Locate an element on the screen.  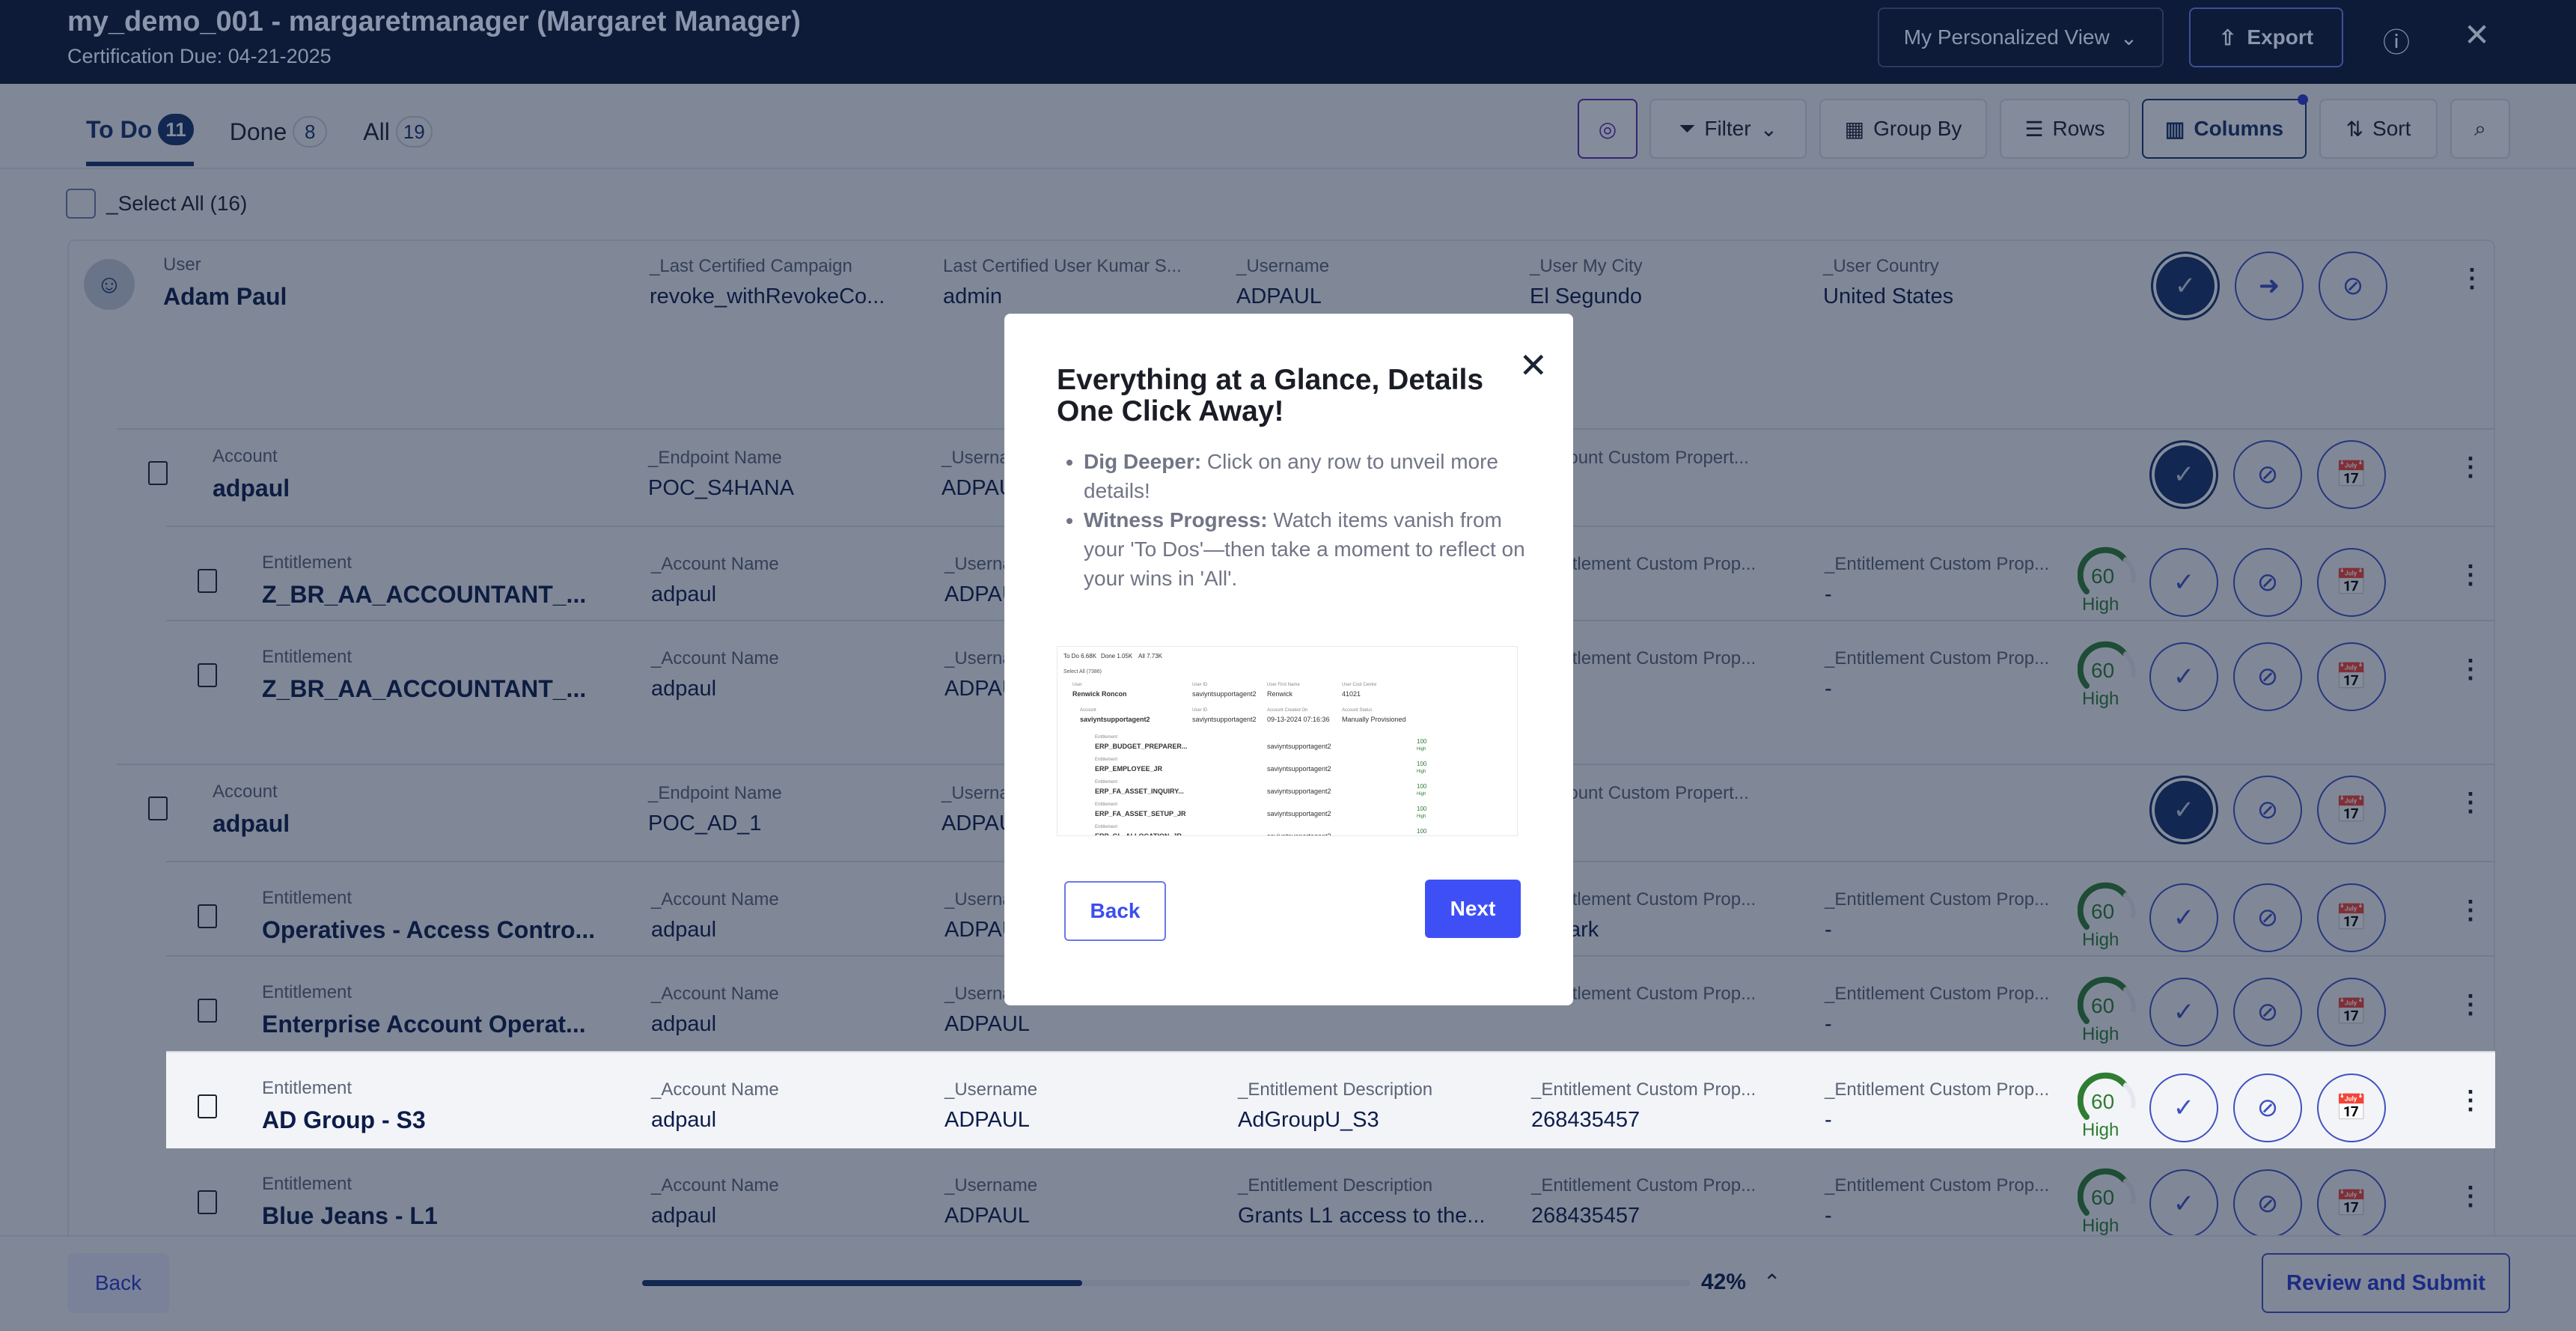
calendar-swap-icon: 📅 is located at coordinates (2351, 1108).